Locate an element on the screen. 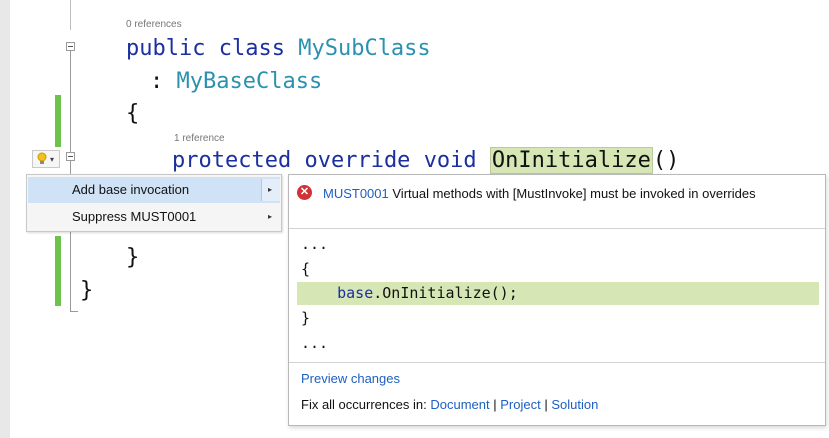 The image size is (829, 438). colon: : is located at coordinates (157, 81).